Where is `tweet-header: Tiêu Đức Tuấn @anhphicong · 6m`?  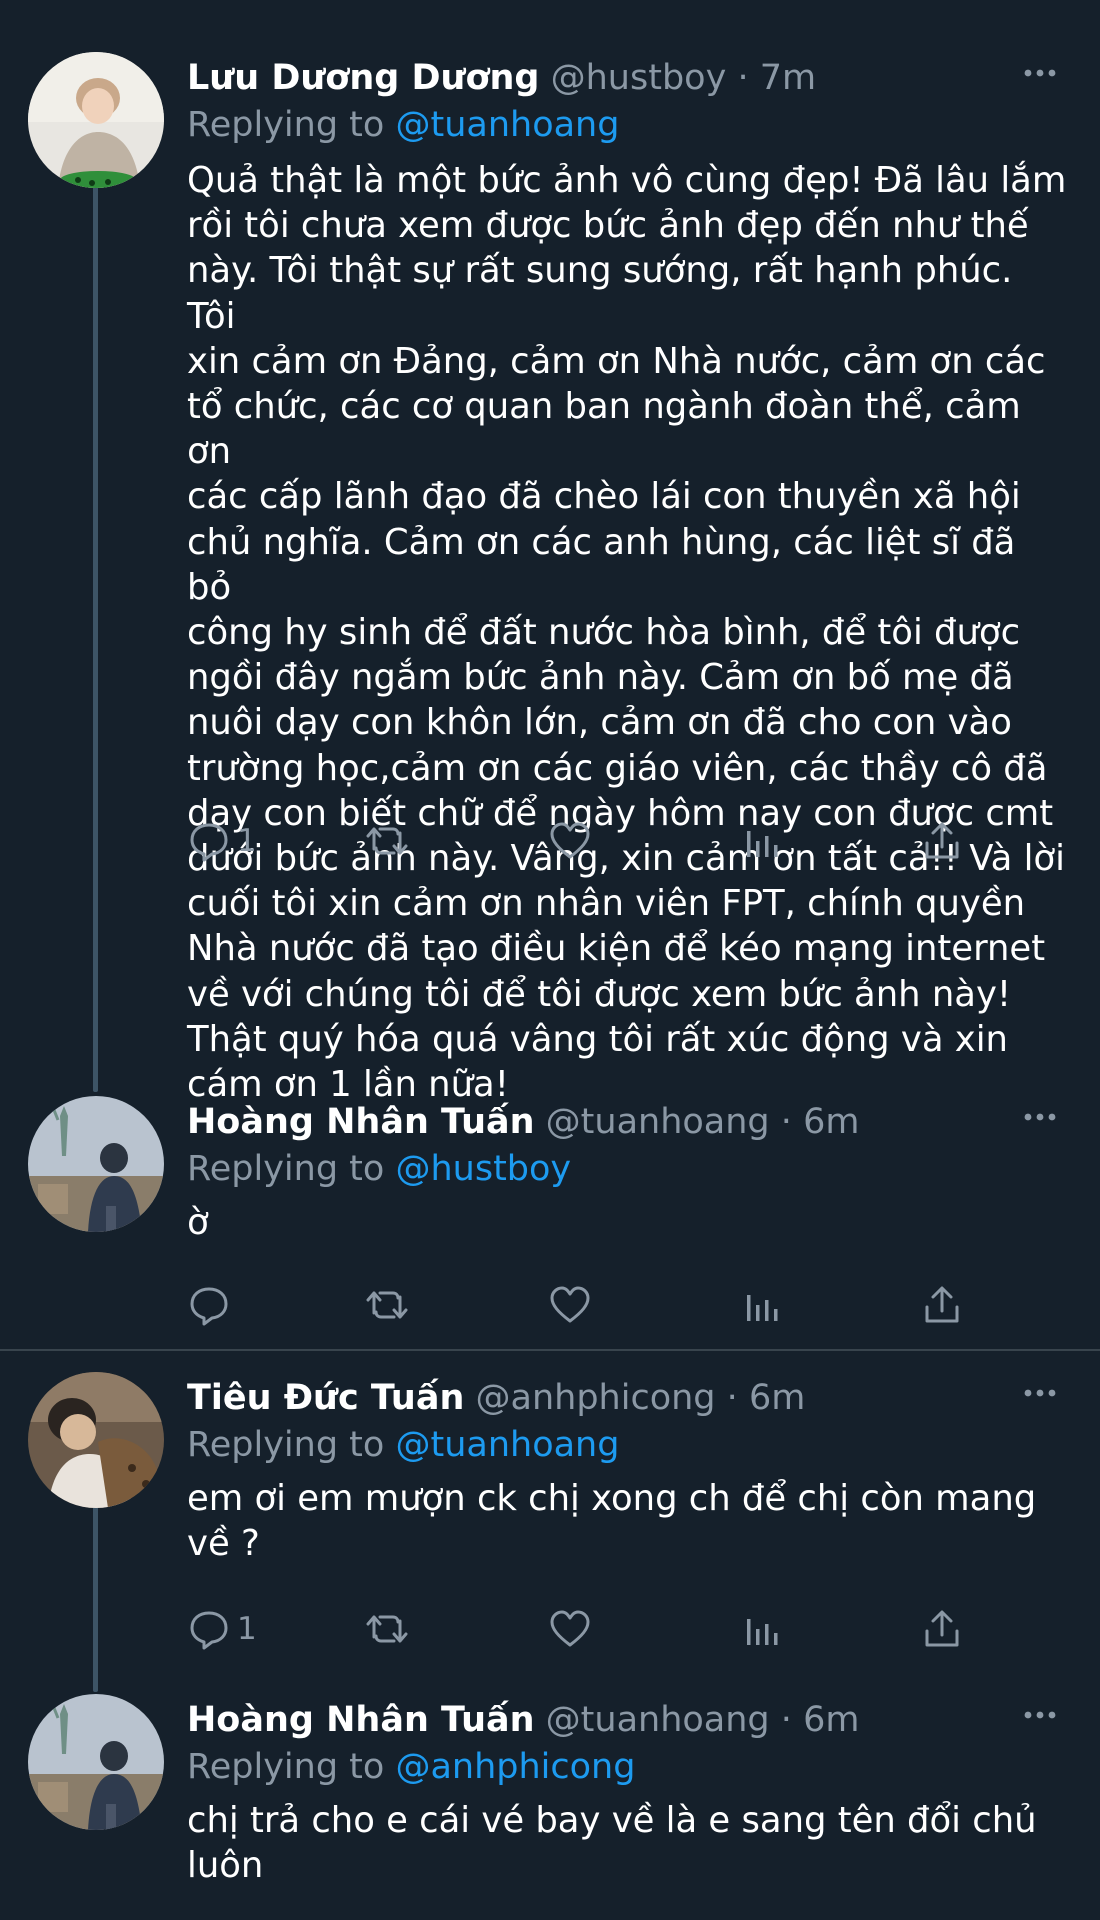 tweet-header: Tiêu Đức Tuấn @anhphicong · 6m is located at coordinates (496, 1398).